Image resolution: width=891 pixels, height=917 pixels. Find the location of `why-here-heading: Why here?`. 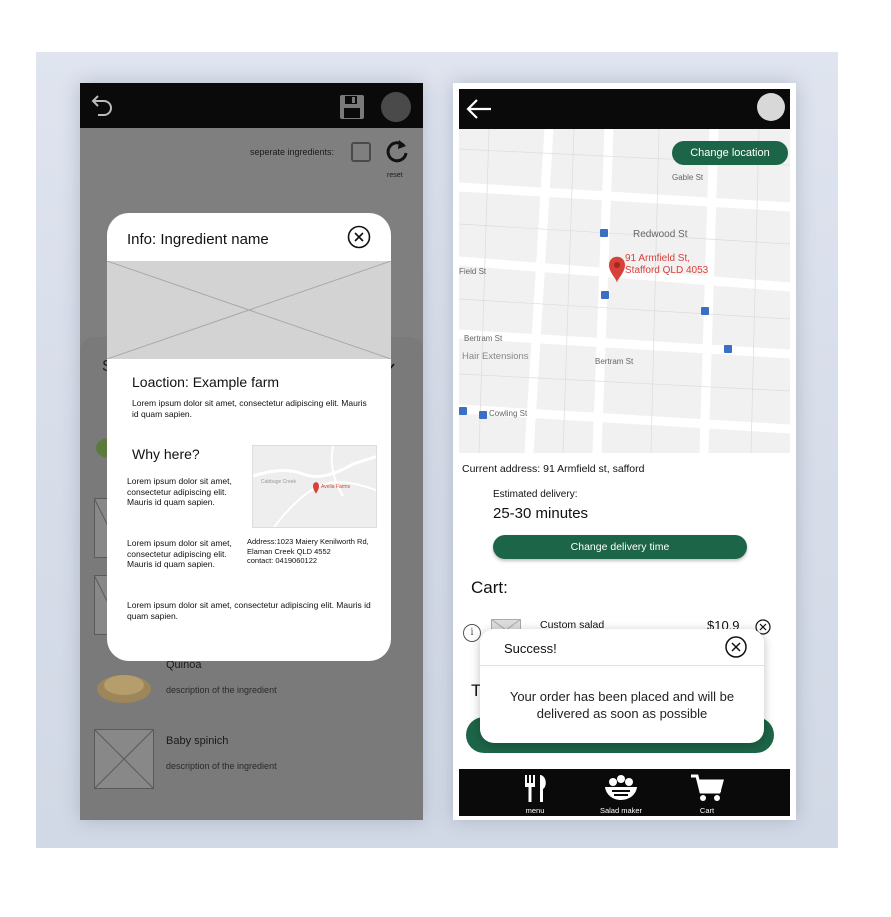

why-here-heading: Why here? is located at coordinates (166, 454).